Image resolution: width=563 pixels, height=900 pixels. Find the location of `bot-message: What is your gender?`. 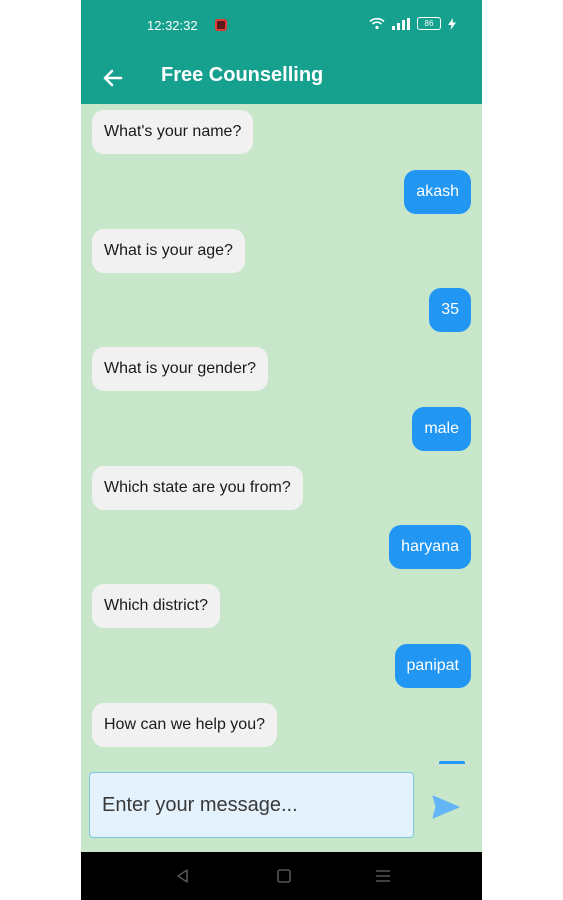

bot-message: What is your gender? is located at coordinates (180, 369).